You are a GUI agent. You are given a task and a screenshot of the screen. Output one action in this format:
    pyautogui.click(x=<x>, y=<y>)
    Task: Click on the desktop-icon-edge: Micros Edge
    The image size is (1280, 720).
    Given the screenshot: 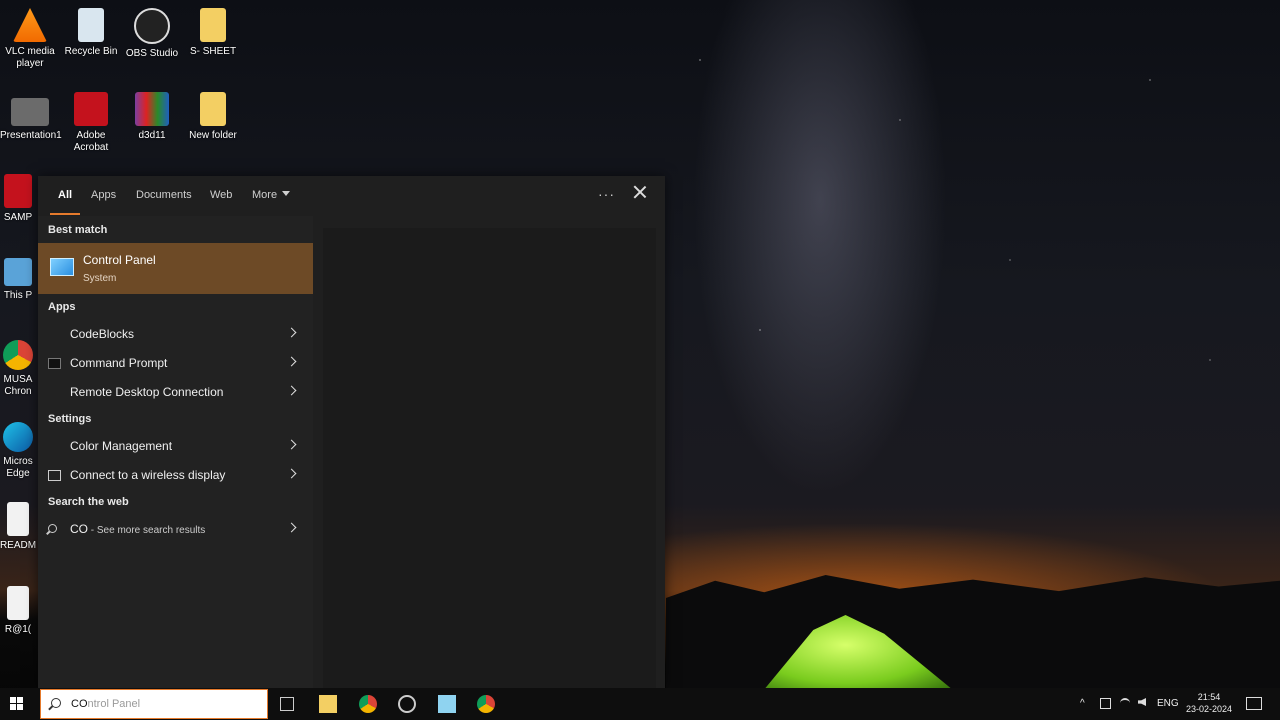 What is the action you would take?
    pyautogui.click(x=20, y=451)
    